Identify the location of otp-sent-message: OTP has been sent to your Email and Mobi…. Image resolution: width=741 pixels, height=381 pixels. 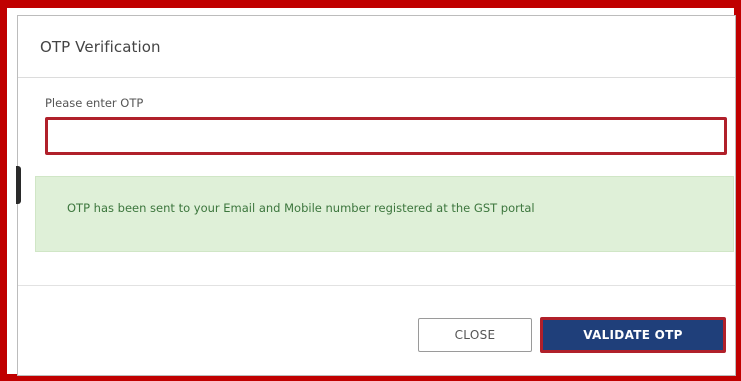
(301, 208).